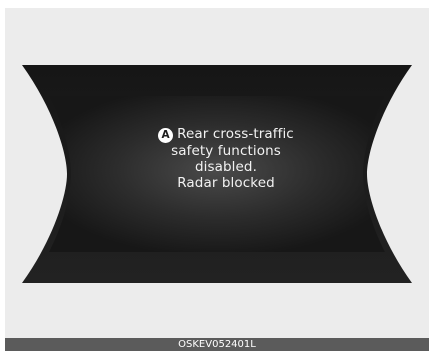 This screenshot has width=434, height=351. Describe the element at coordinates (166, 135) in the screenshot. I see `callout-a-badge: A` at that location.